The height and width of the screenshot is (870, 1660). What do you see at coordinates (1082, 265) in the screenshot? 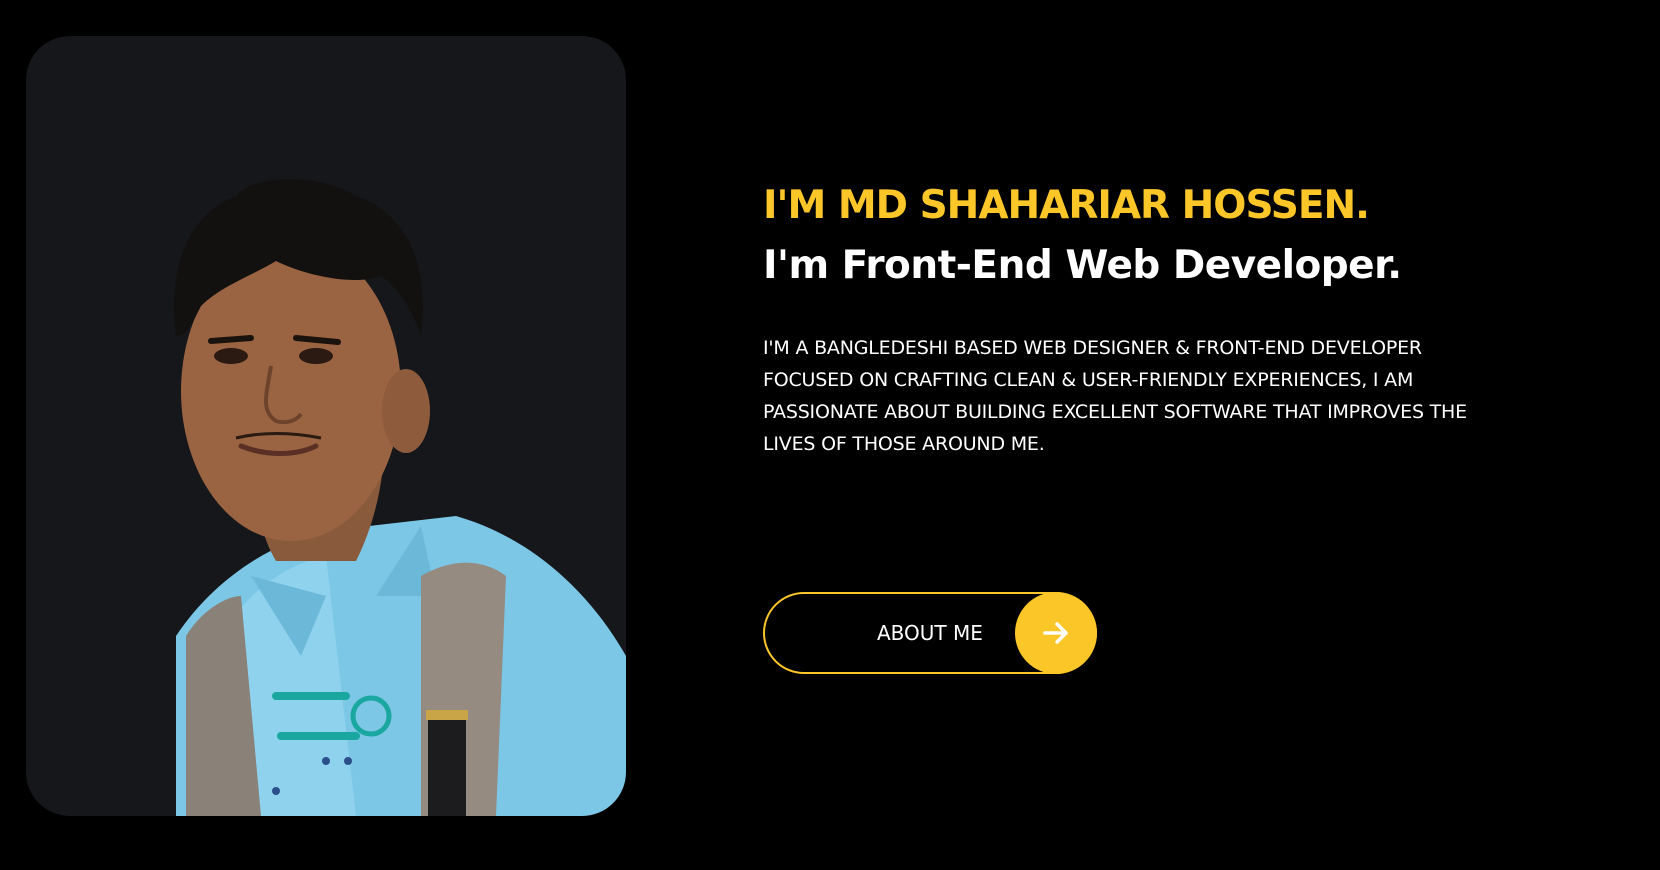
I see `role-heading: I'm Front-End Web Developer.` at bounding box center [1082, 265].